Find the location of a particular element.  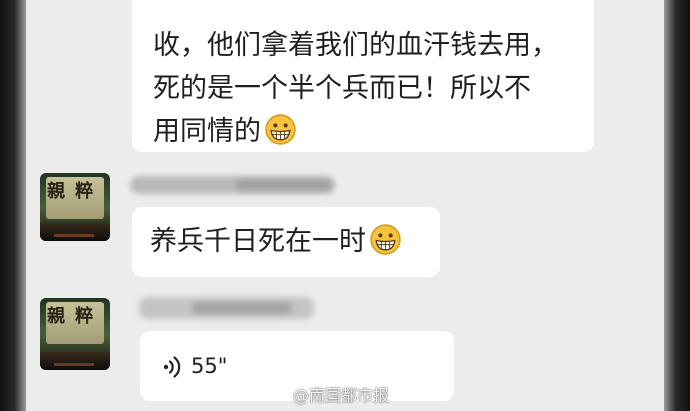

message-line-3: 用同情的 is located at coordinates (207, 131).